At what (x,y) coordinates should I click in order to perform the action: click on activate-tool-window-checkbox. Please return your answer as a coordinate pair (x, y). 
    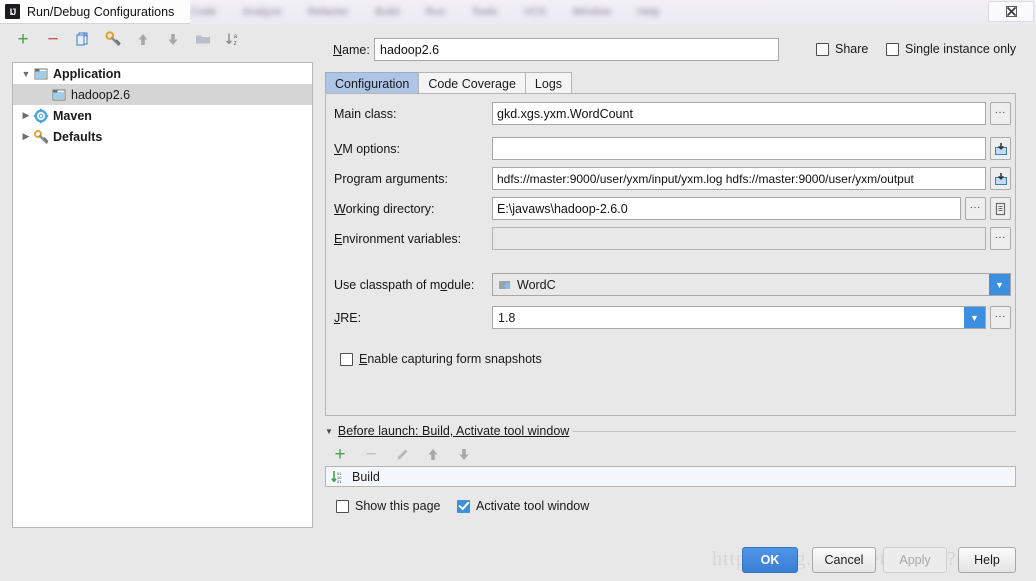
    Looking at the image, I should click on (463, 506).